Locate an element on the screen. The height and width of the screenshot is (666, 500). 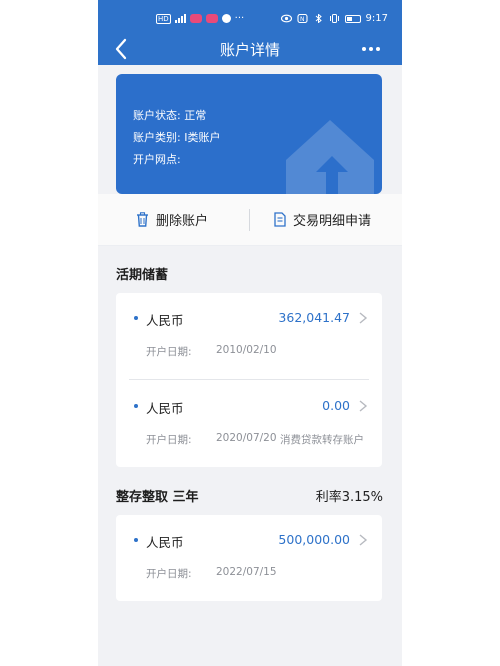
account-card: 账户状态: 正常 账户类别: I类账户 开户网点: is located at coordinates (249, 134).